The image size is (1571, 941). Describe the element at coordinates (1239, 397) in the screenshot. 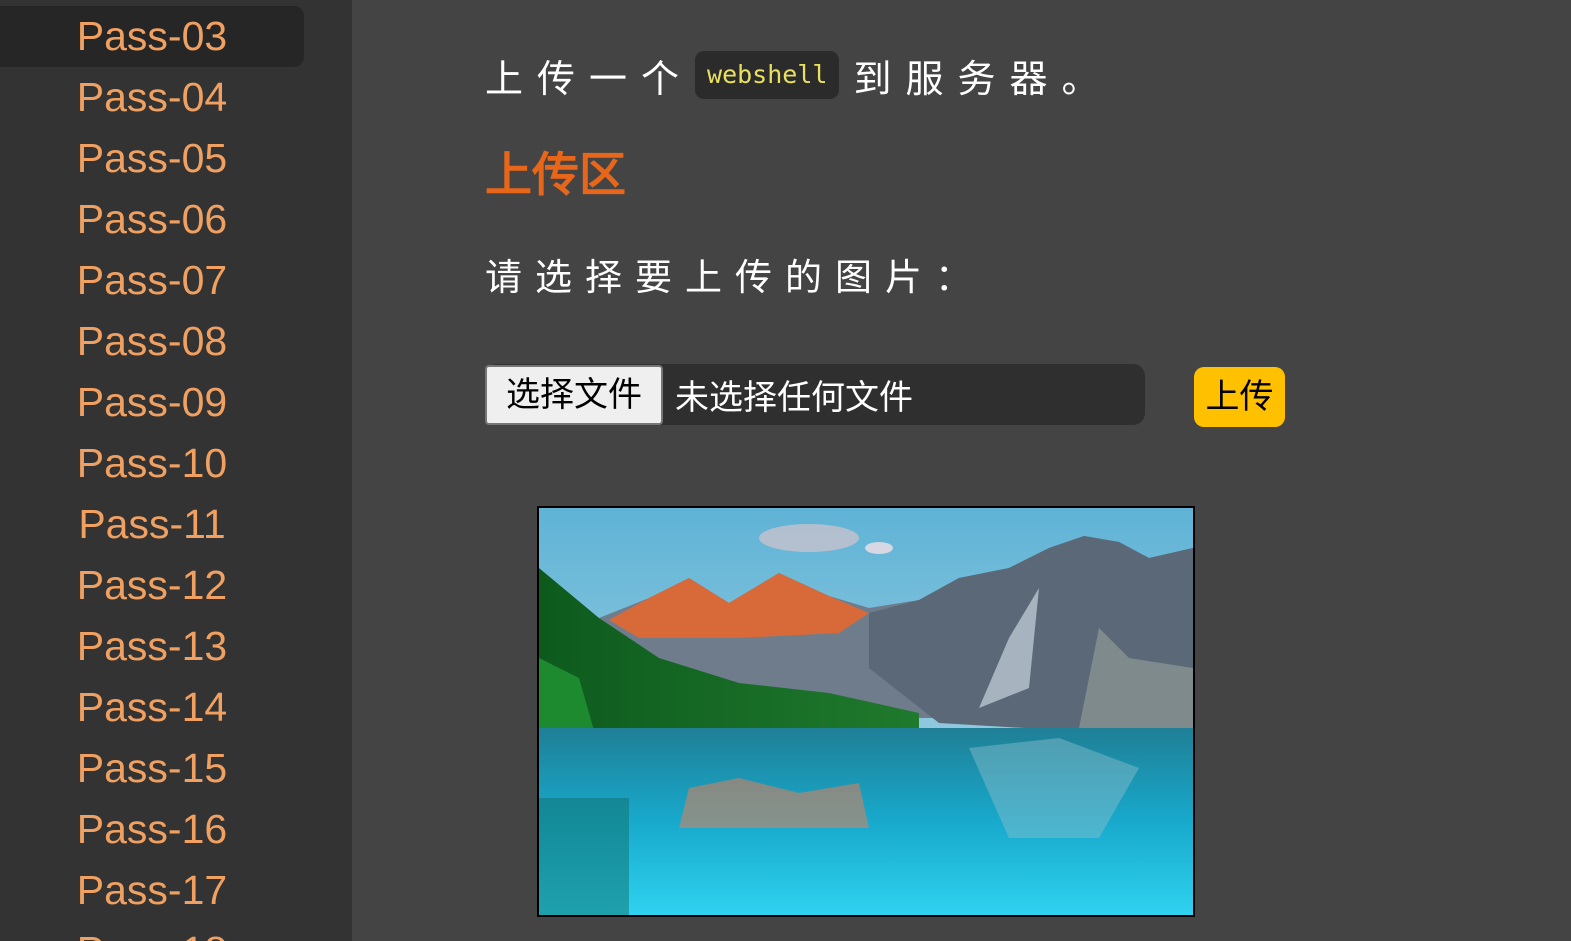

I see `upload-button: 上传` at that location.